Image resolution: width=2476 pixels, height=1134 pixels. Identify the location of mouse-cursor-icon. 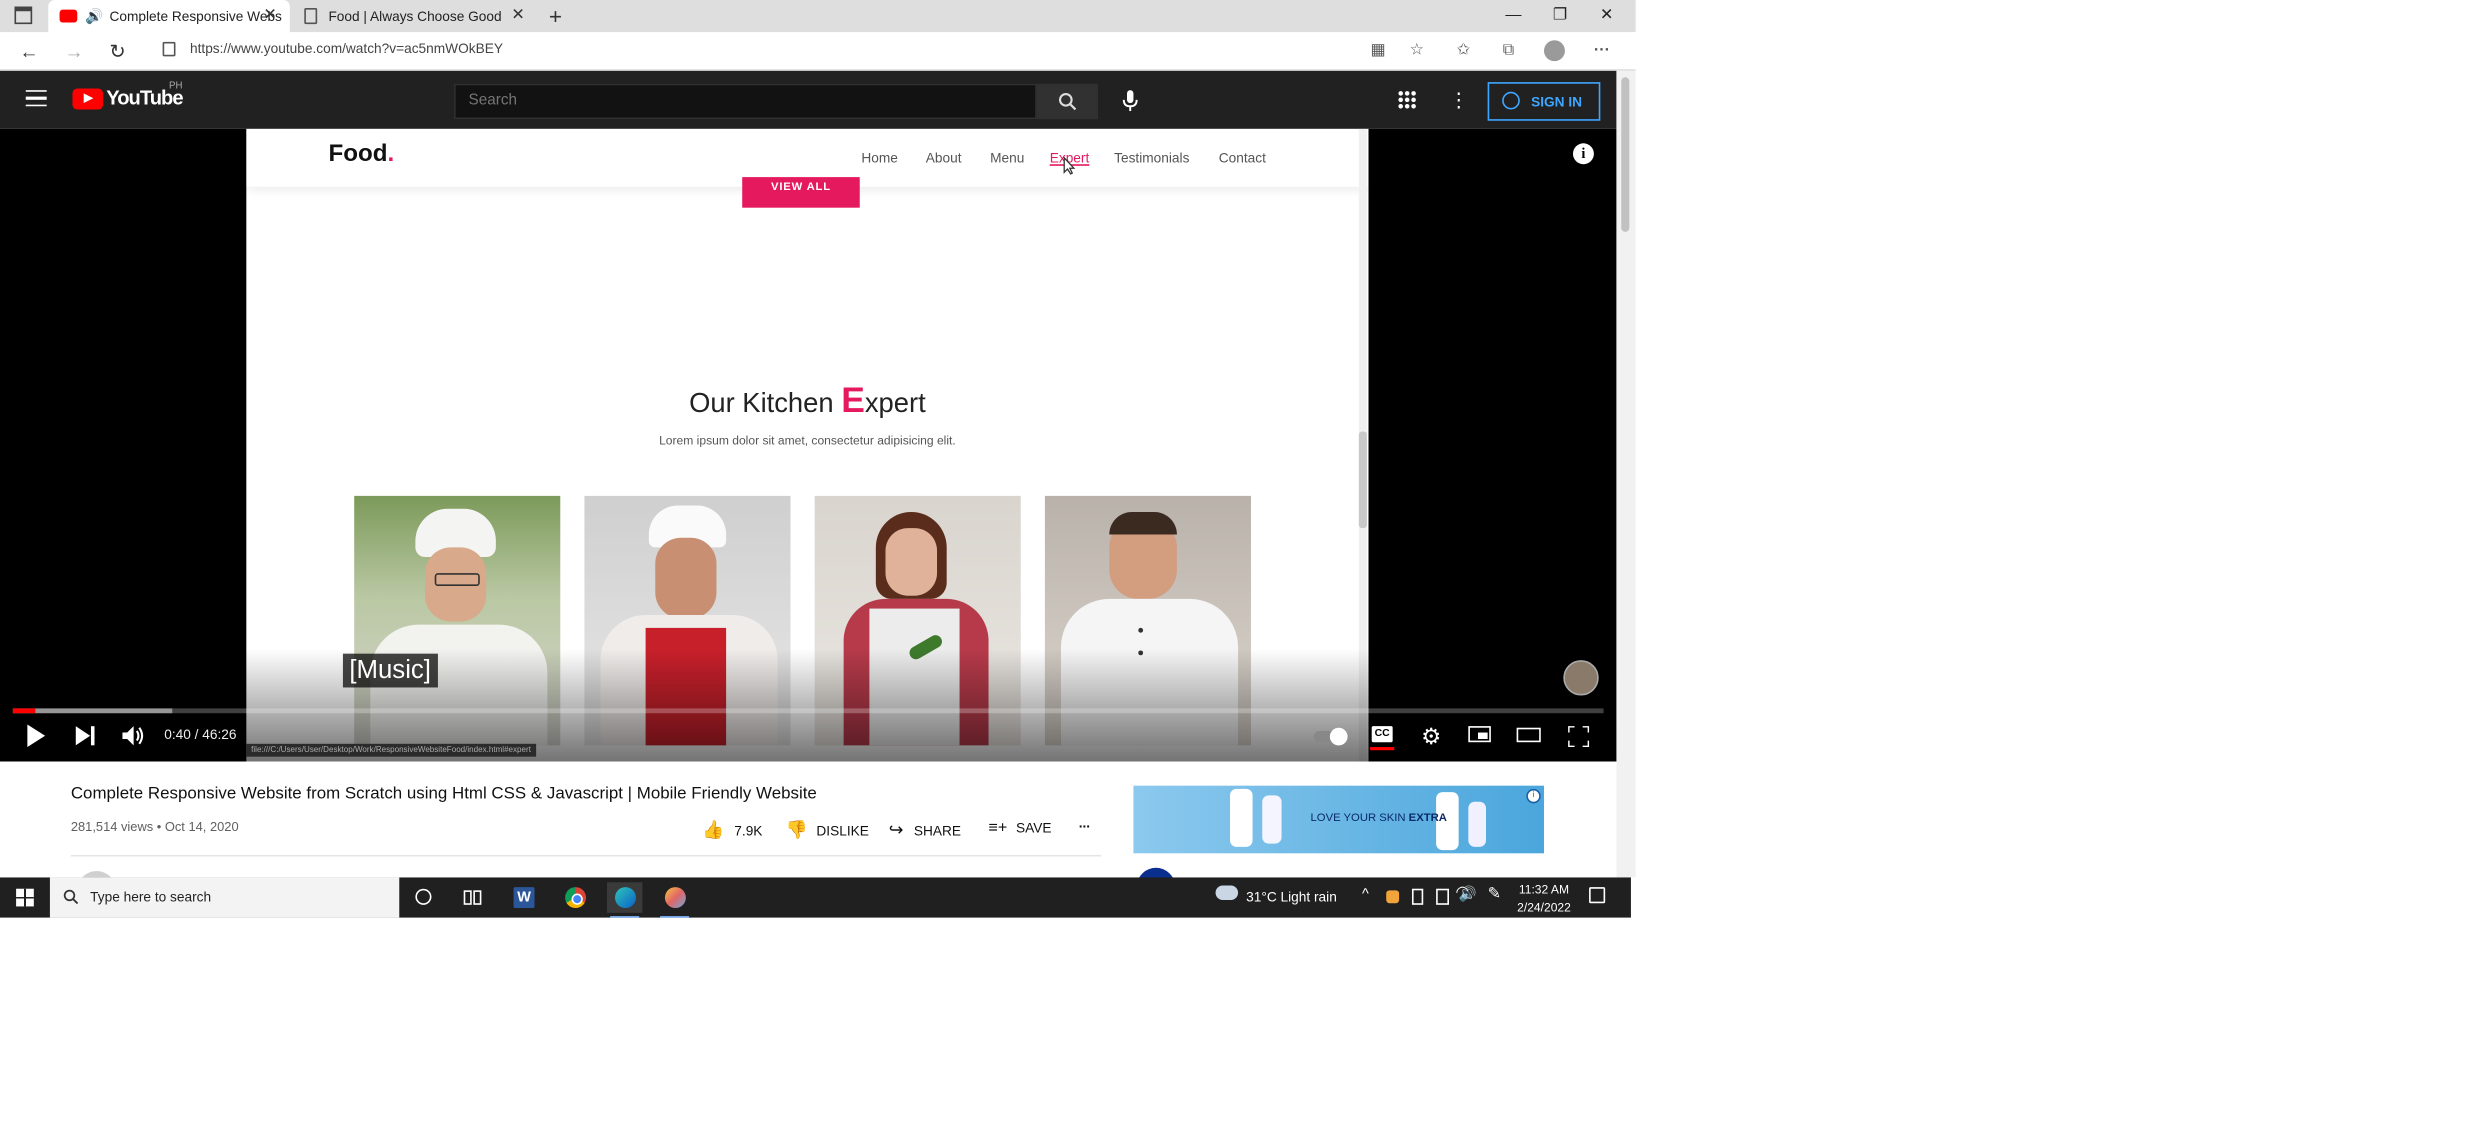
(1069, 165).